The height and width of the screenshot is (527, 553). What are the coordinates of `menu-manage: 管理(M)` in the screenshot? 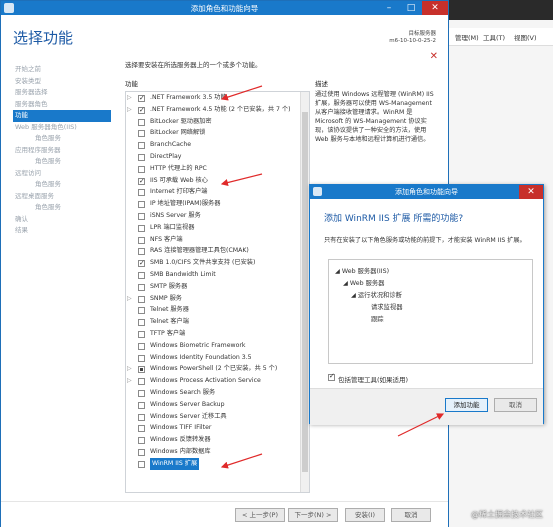 It's located at (467, 37).